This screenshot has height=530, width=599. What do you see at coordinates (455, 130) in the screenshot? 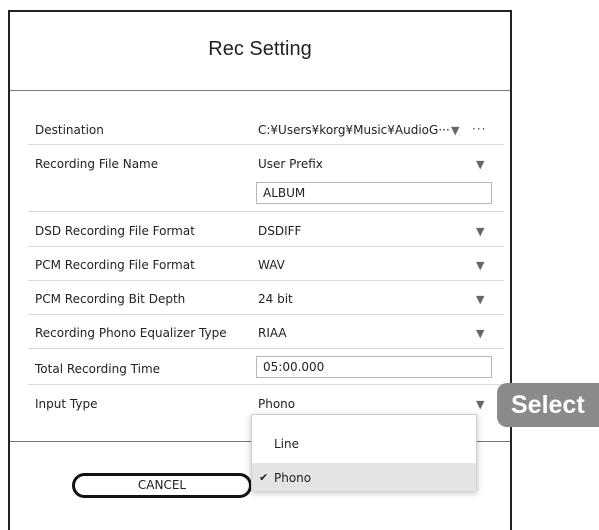
I see `destination-chevron-down-icon: ▼` at bounding box center [455, 130].